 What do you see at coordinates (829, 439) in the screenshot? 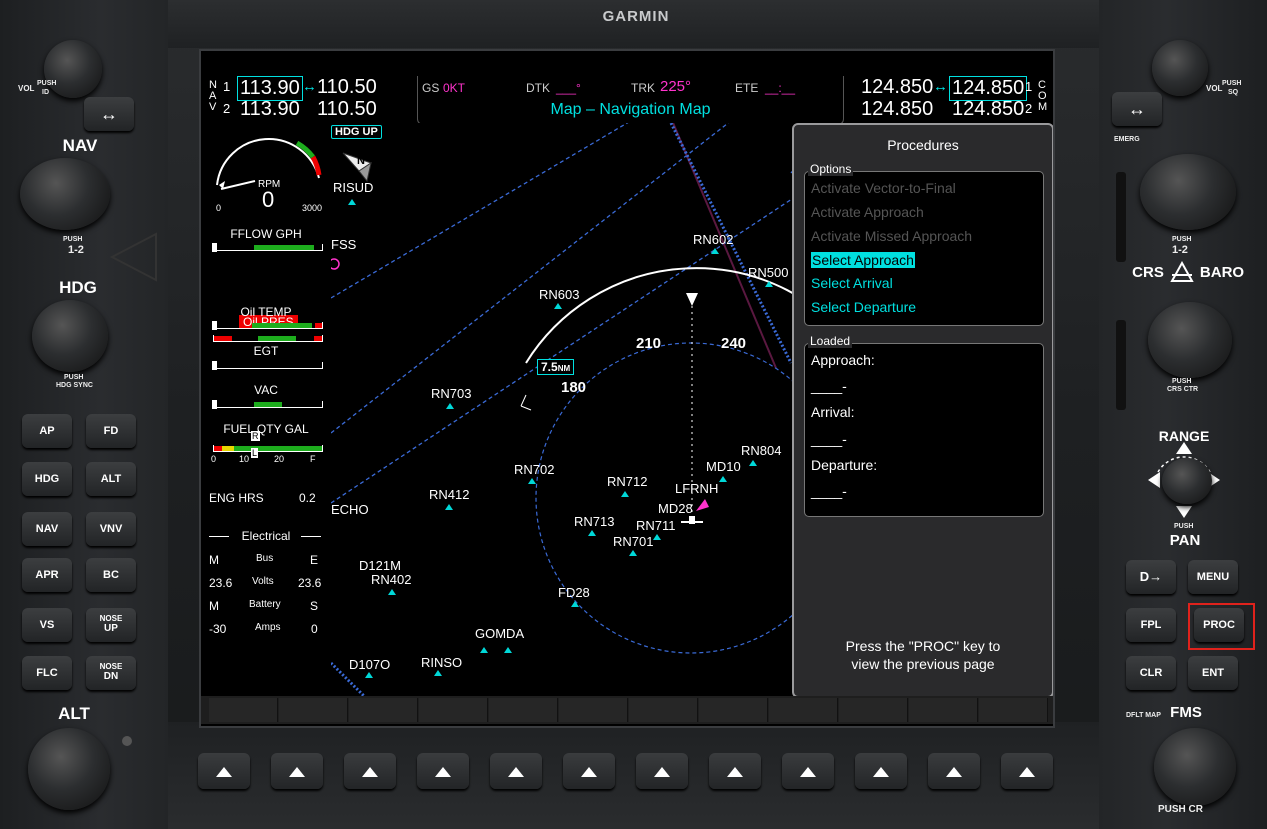
I see `loaded-arrival-value: ____-` at bounding box center [829, 439].